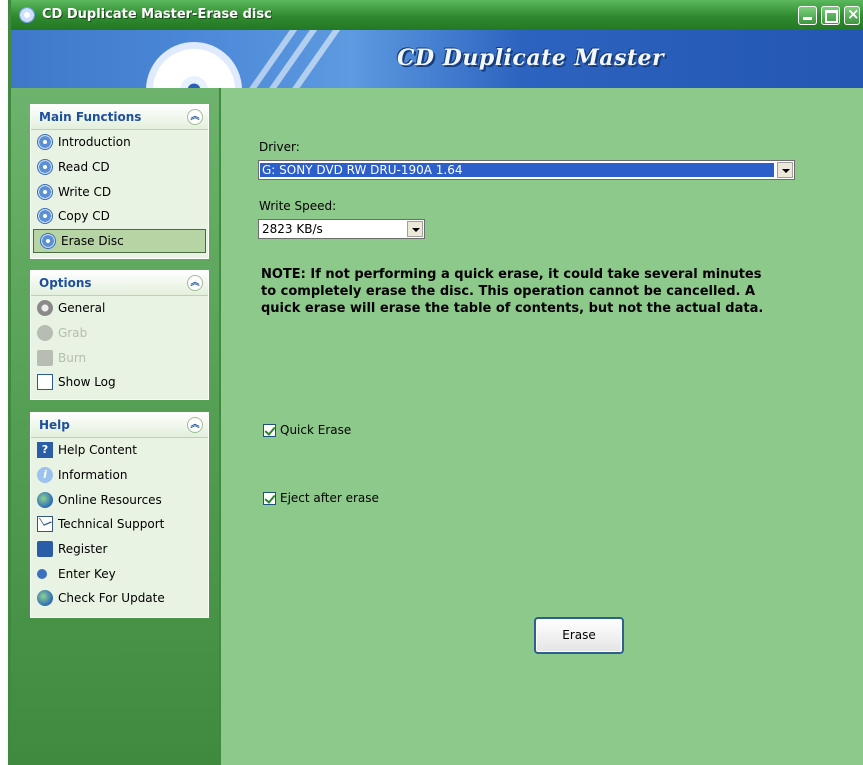 The width and height of the screenshot is (863, 765). I want to click on write-speed-label: Write Speed:, so click(298, 206).